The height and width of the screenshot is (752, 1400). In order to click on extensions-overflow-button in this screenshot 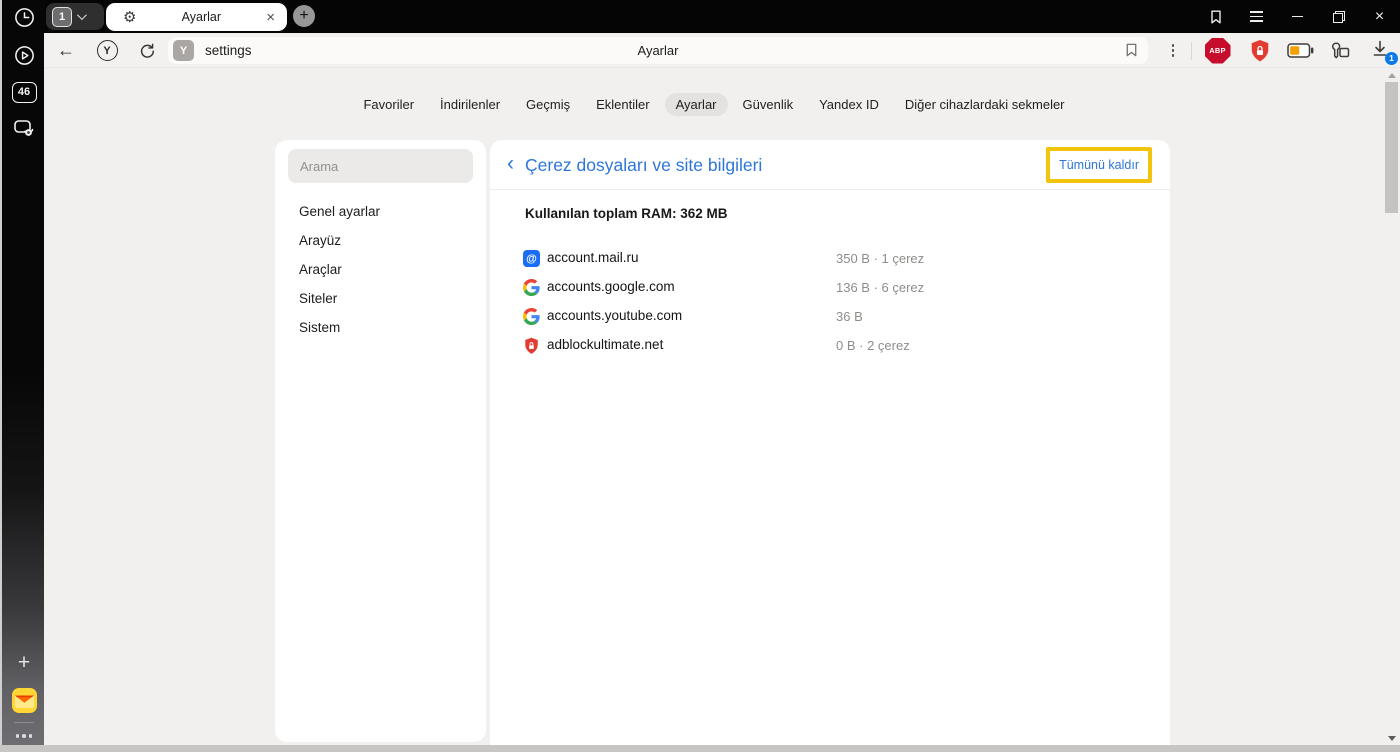, I will do `click(1173, 50)`.